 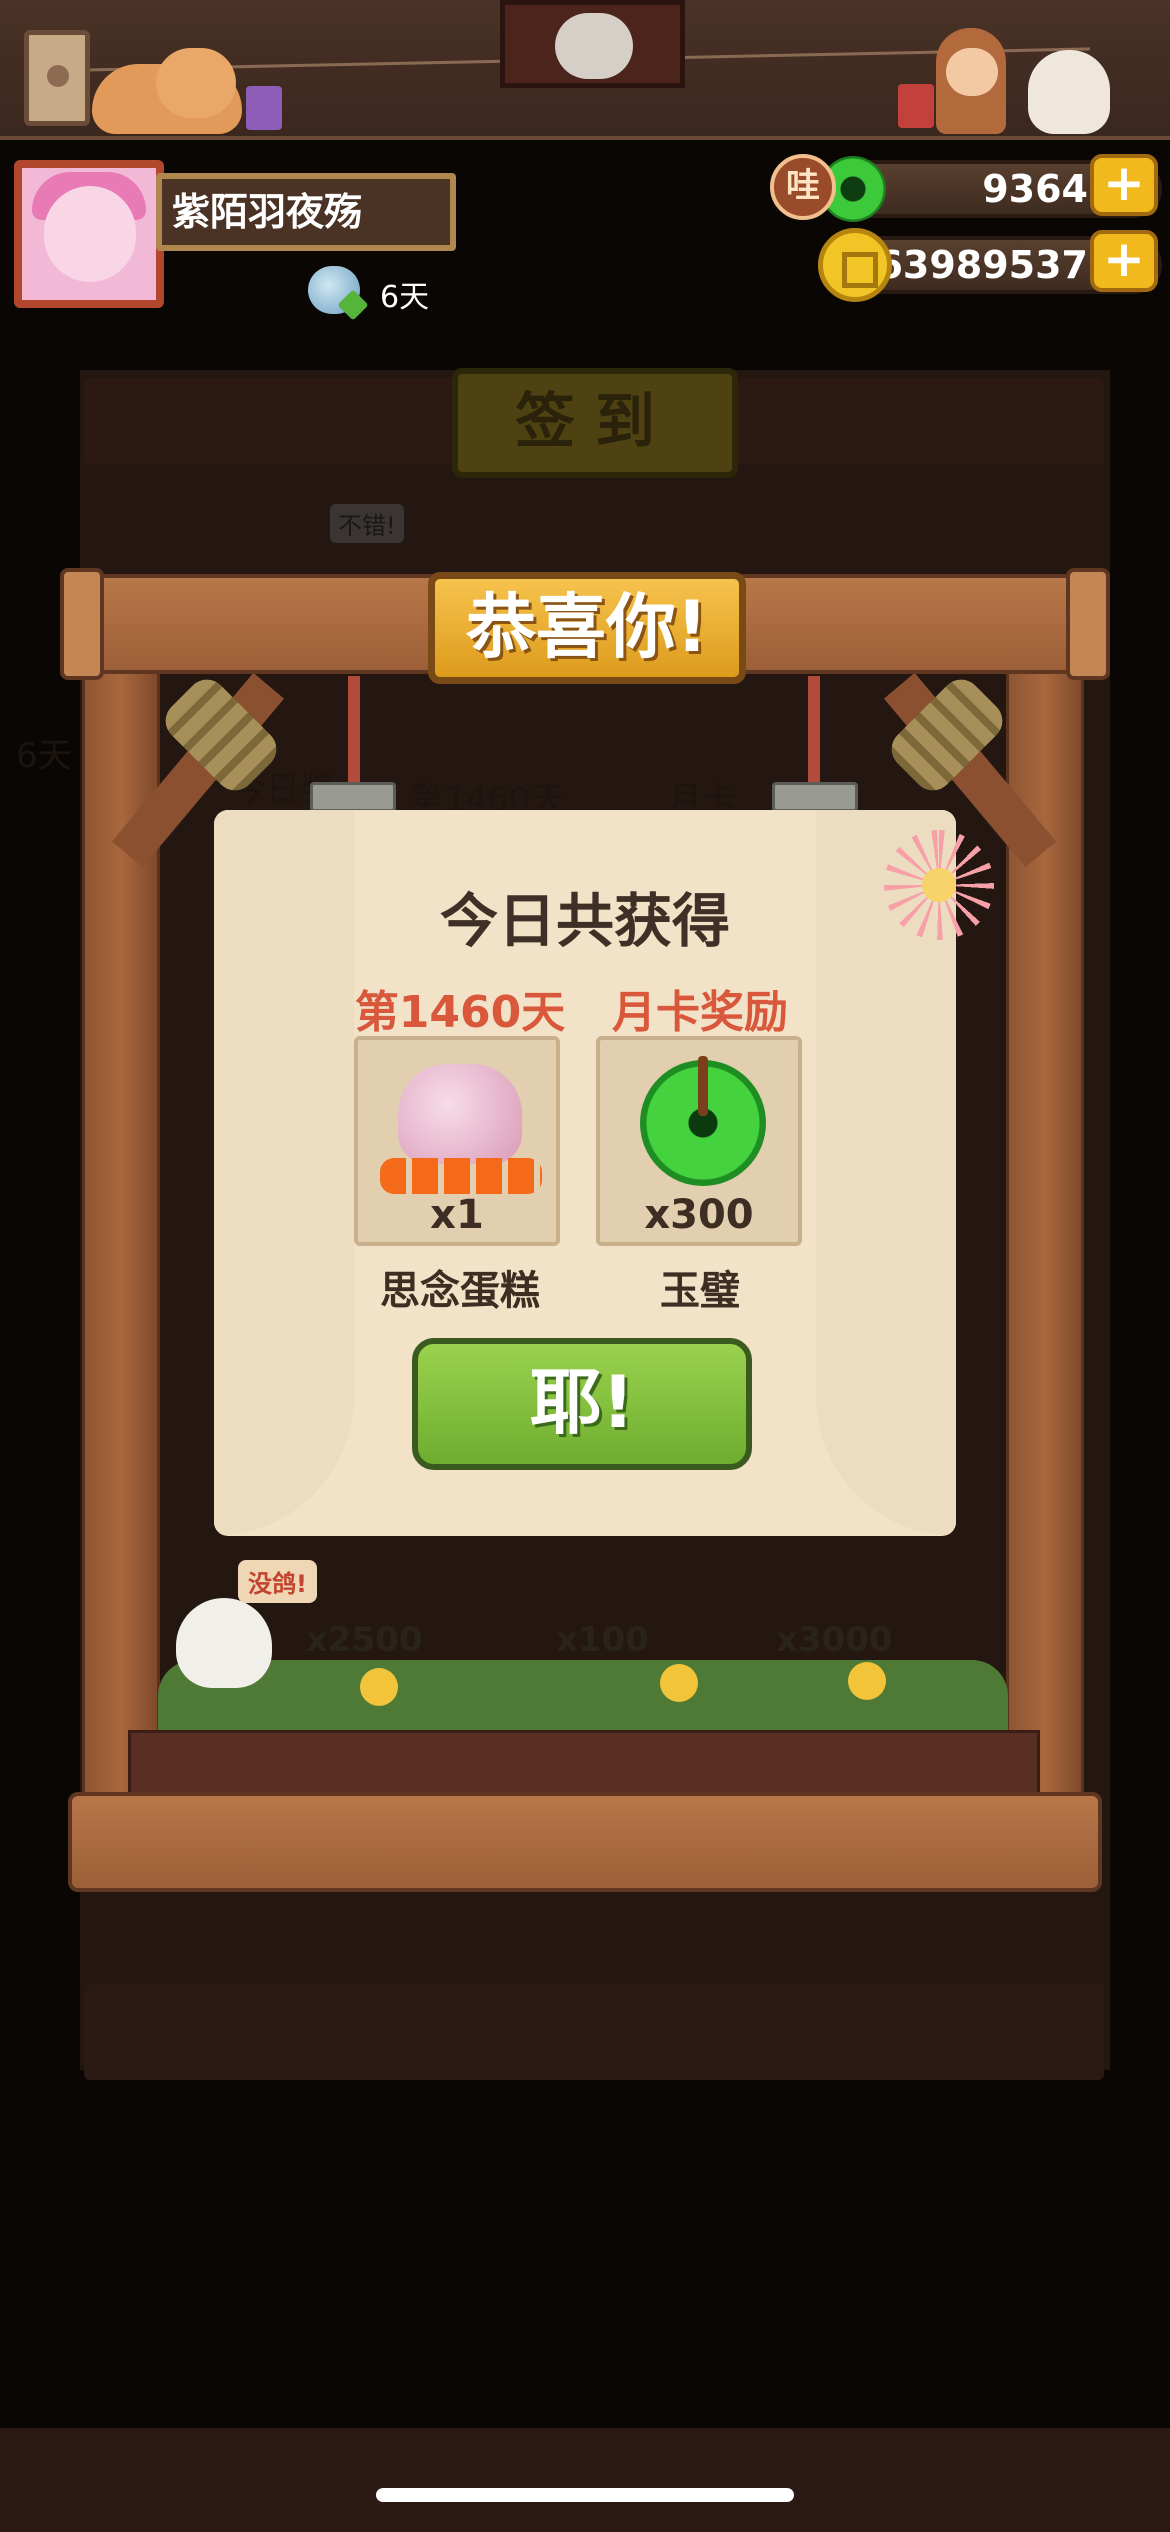 I want to click on cake-icon, so click(x=460, y=1114).